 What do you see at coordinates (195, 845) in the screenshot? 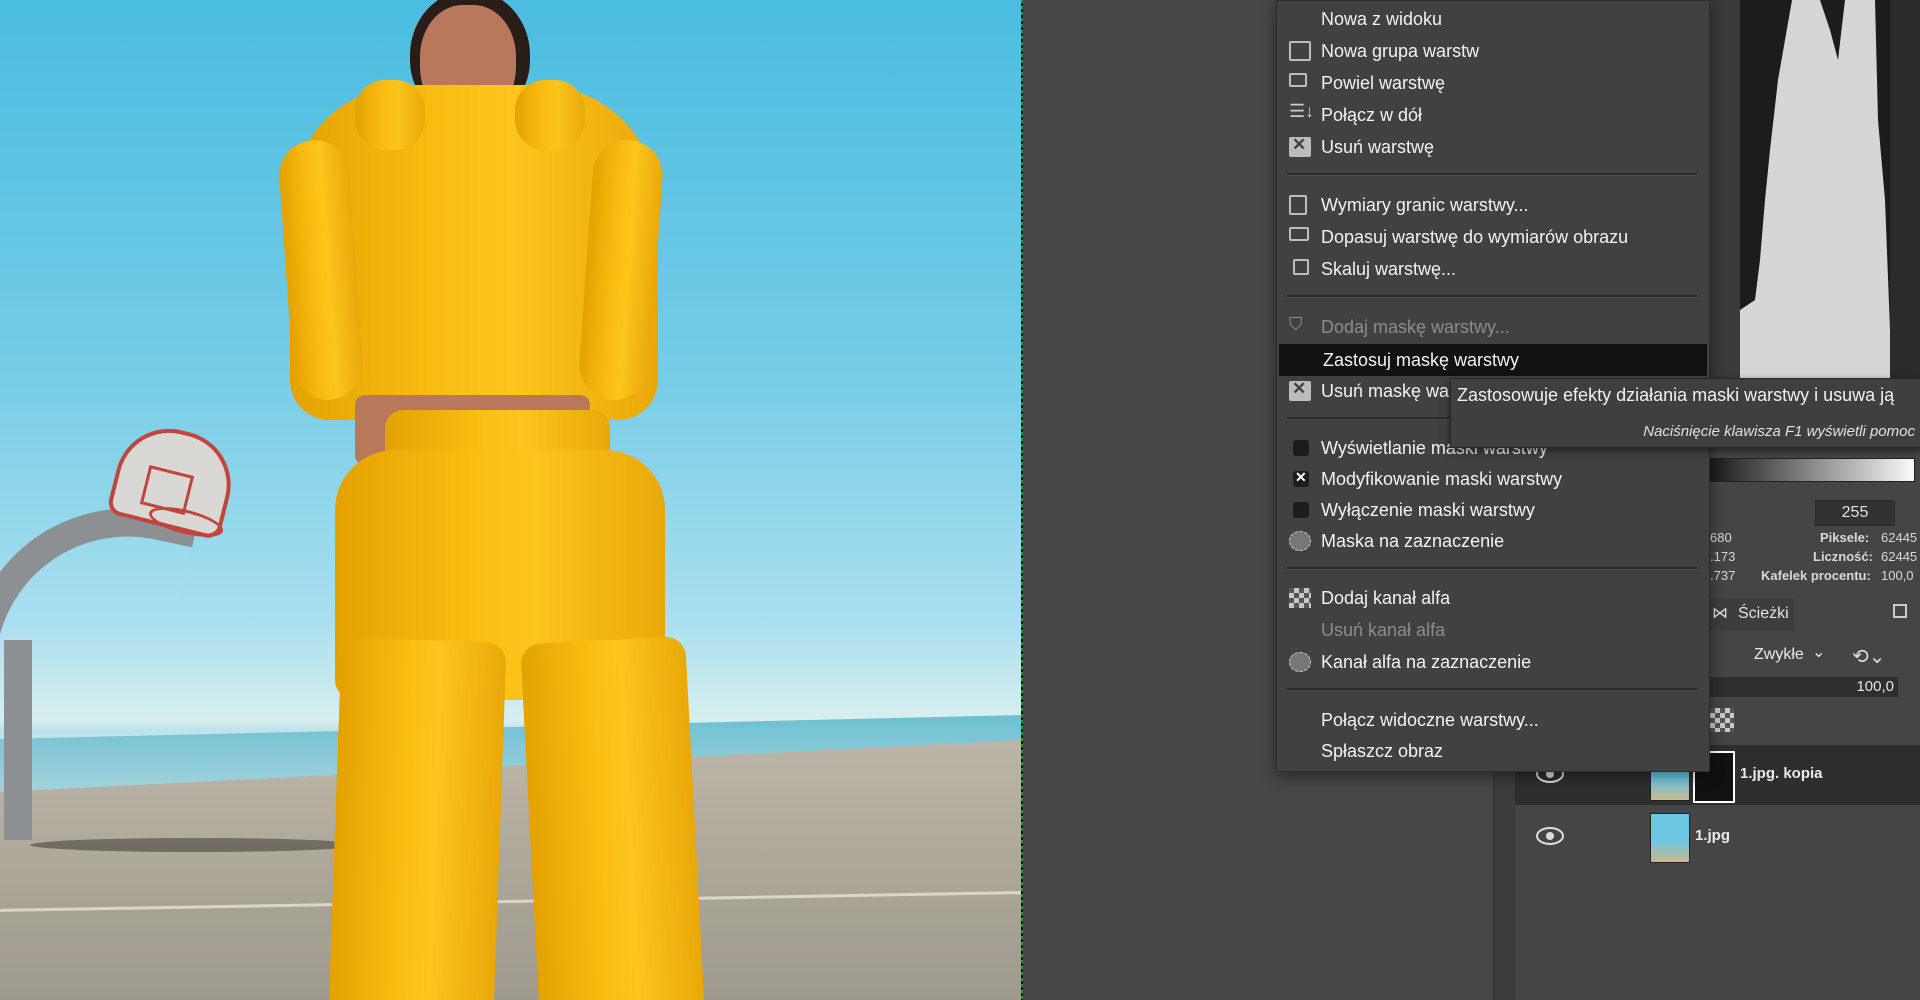
I see `pole-shadow` at bounding box center [195, 845].